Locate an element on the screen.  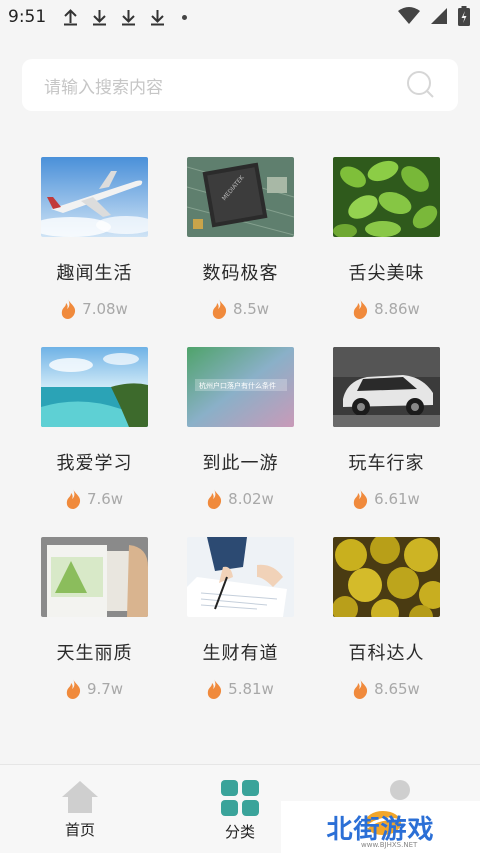
heat-value: 7.6w is located at coordinates (105, 499).